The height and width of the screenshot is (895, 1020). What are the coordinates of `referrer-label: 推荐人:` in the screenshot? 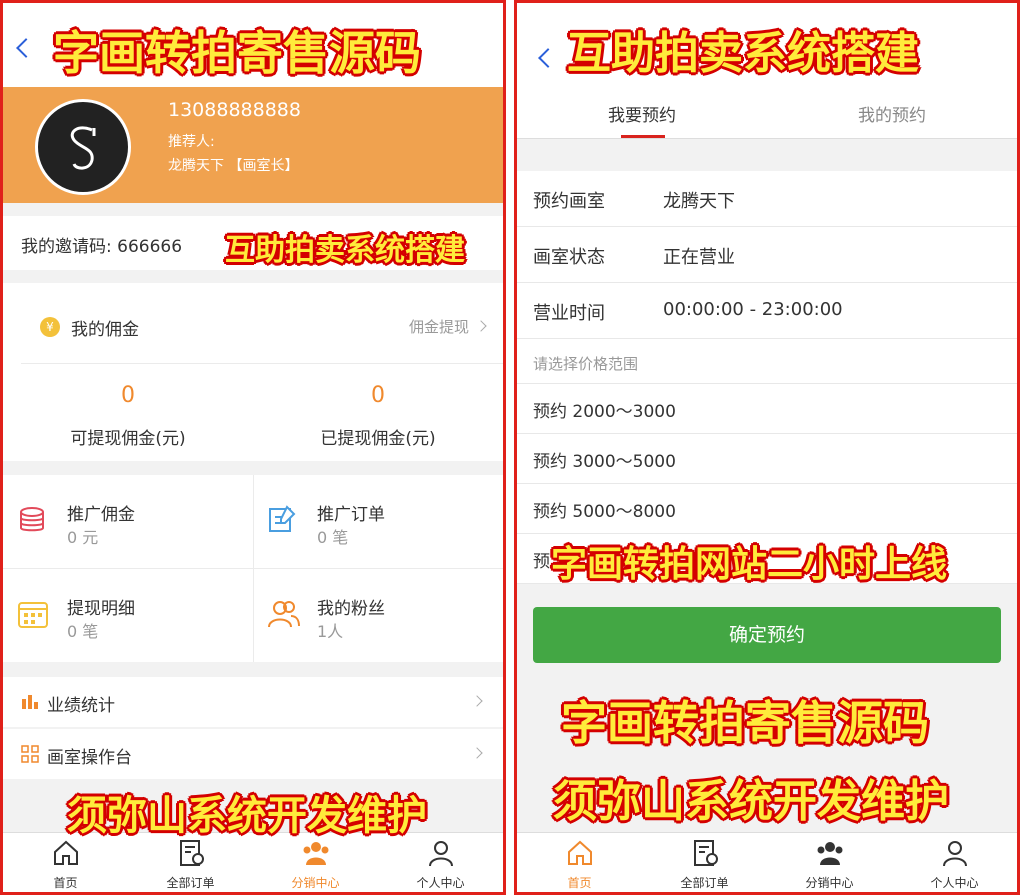 It's located at (191, 142).